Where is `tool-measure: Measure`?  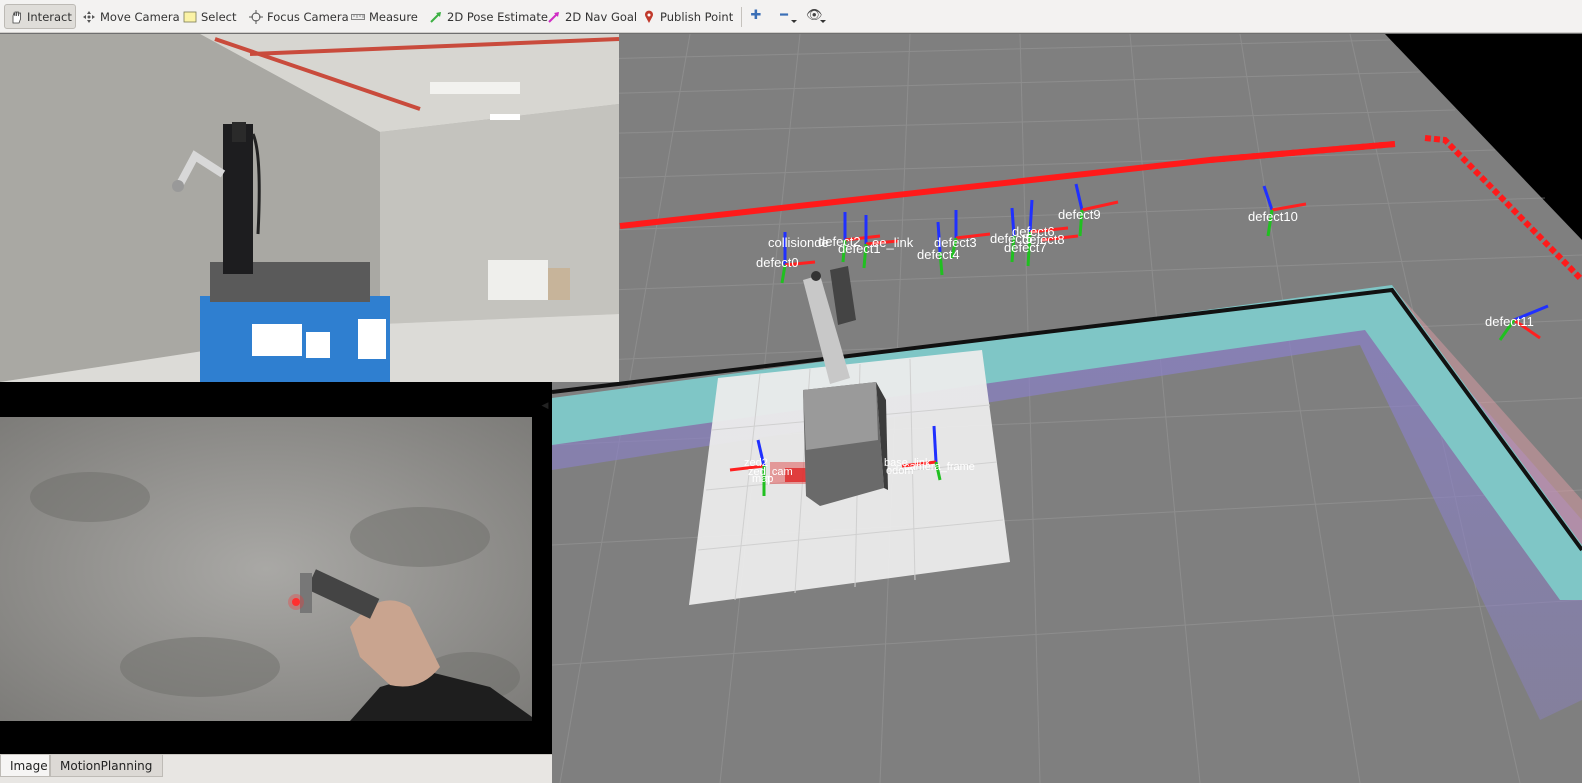
tool-measure: Measure is located at coordinates (384, 16).